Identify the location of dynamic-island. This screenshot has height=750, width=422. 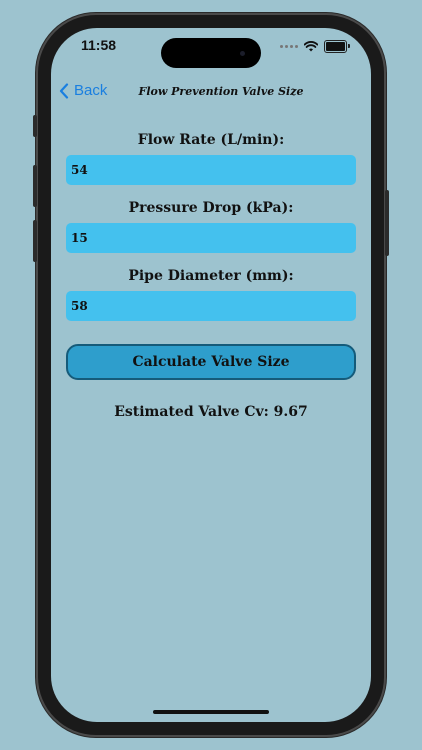
(211, 53).